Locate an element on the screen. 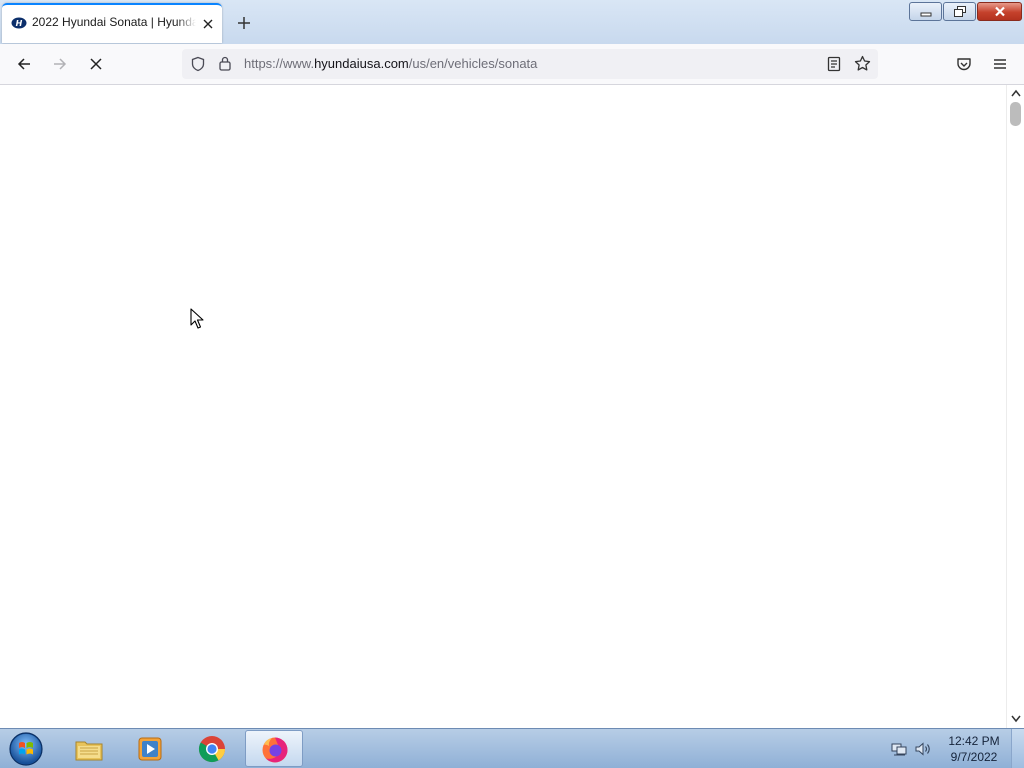  taskbar-chrome is located at coordinates (212, 748).